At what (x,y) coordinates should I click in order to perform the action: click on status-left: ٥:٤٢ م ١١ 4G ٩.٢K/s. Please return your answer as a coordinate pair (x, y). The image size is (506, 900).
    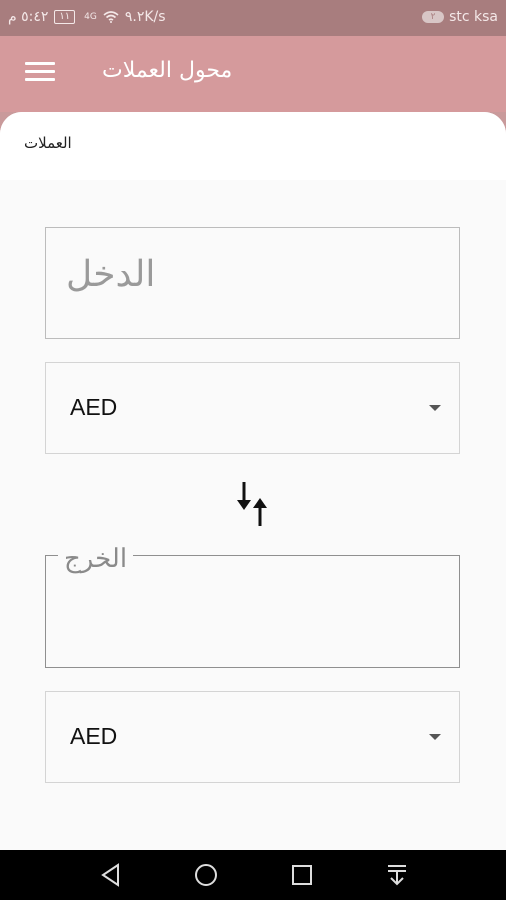
    Looking at the image, I should click on (87, 17).